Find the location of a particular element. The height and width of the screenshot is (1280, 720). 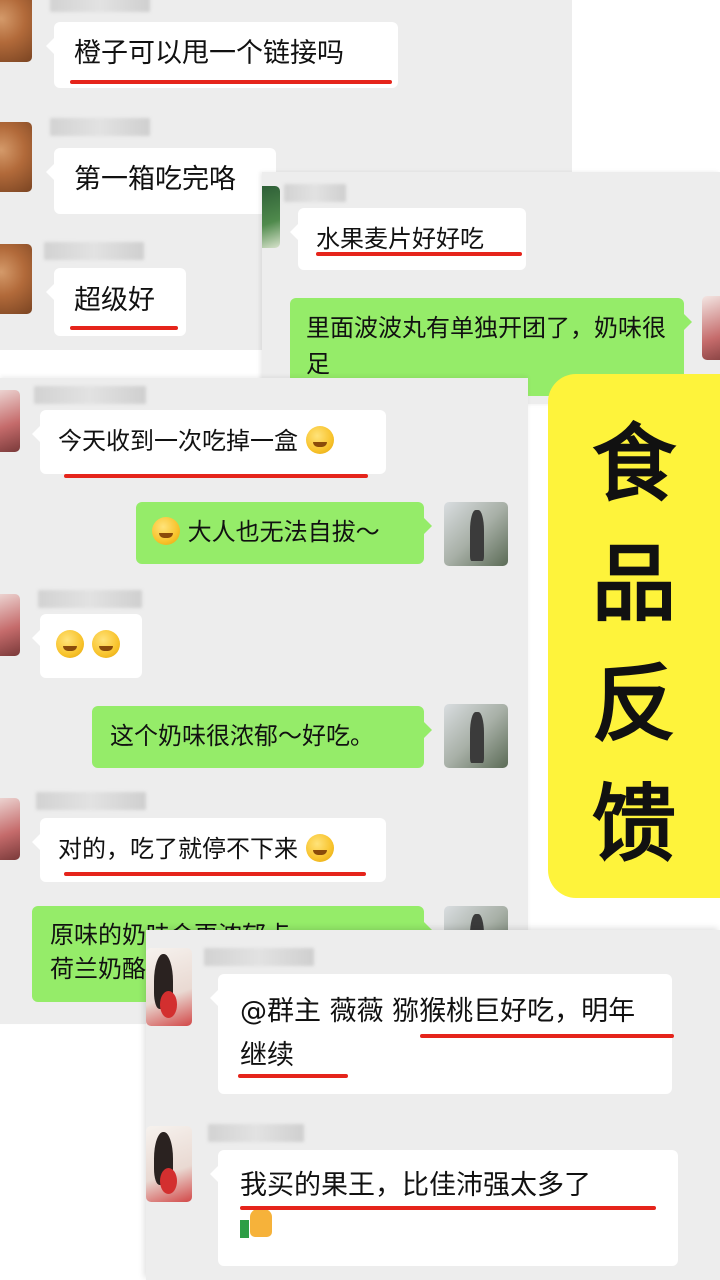

banner-char: 食 is located at coordinates (633, 464).